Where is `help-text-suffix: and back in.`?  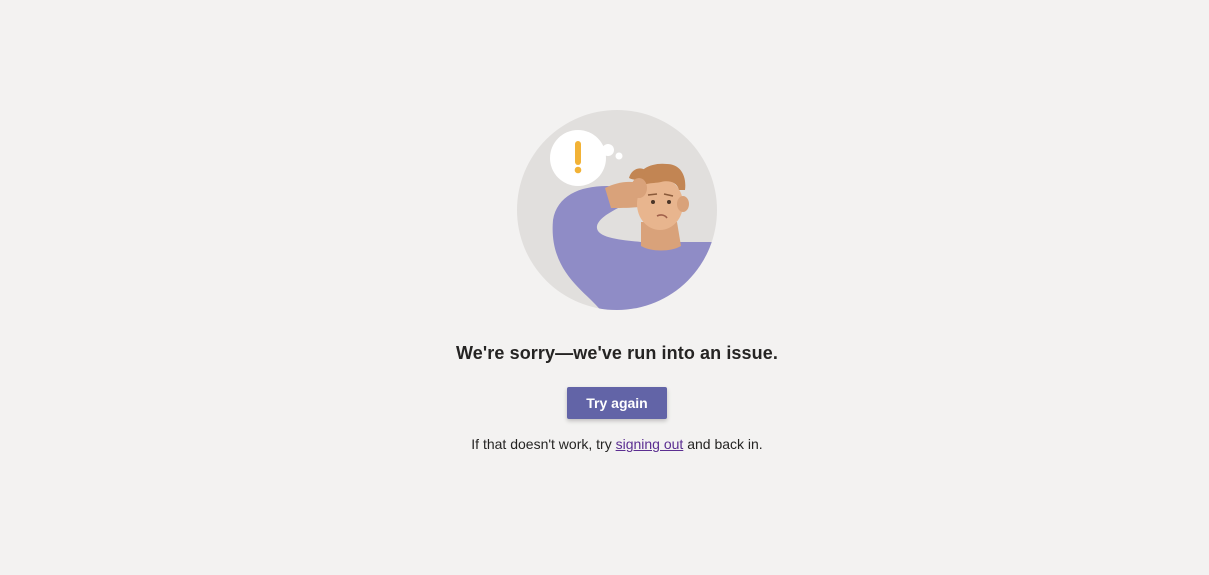
help-text-suffix: and back in. is located at coordinates (723, 444).